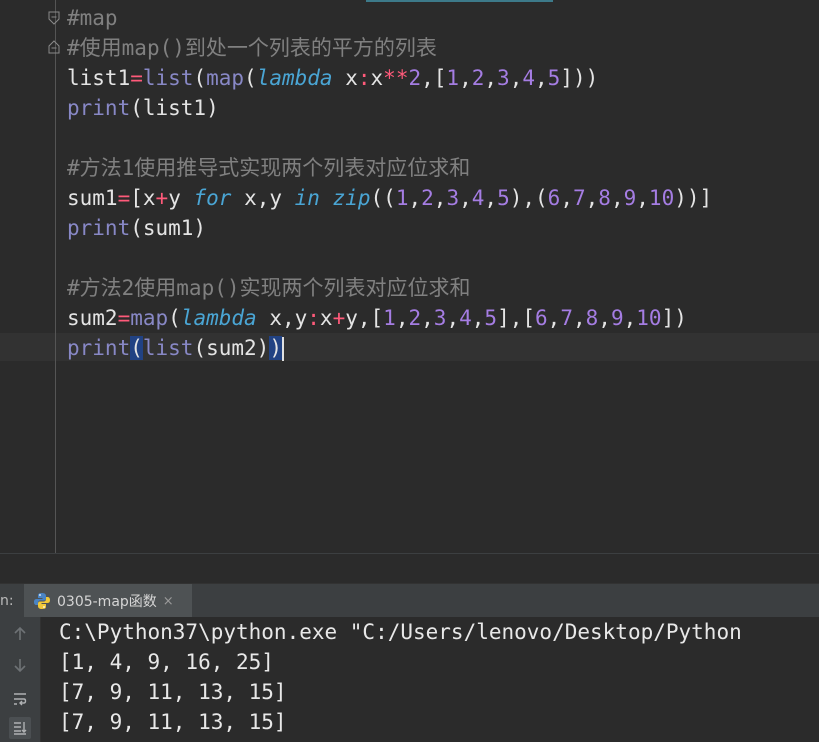 The height and width of the screenshot is (742, 819). I want to click on code-token: lambda, so click(218, 318).